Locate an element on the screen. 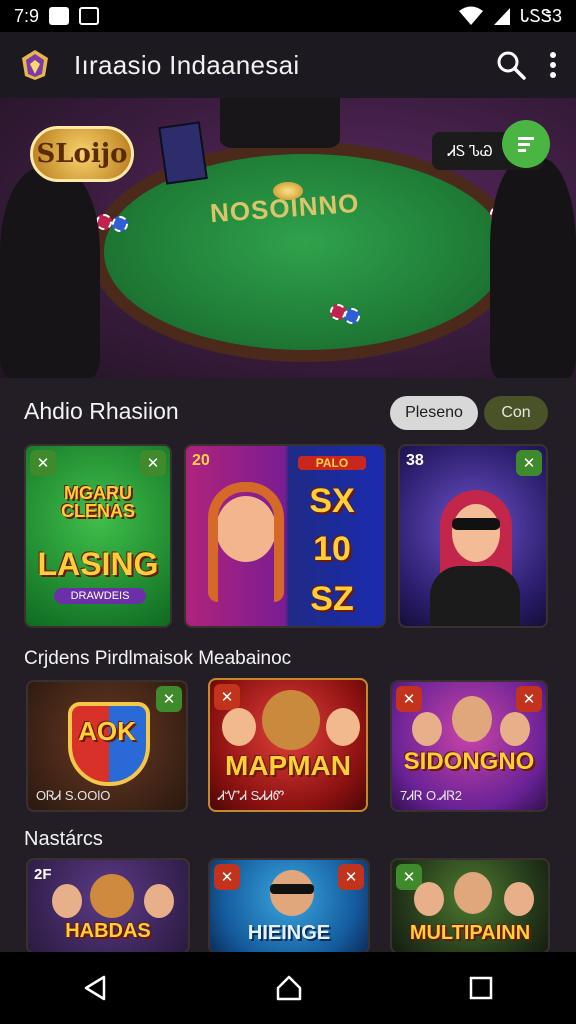 The width and height of the screenshot is (576, 1024). hero-logo: SLoijo is located at coordinates (82, 154).